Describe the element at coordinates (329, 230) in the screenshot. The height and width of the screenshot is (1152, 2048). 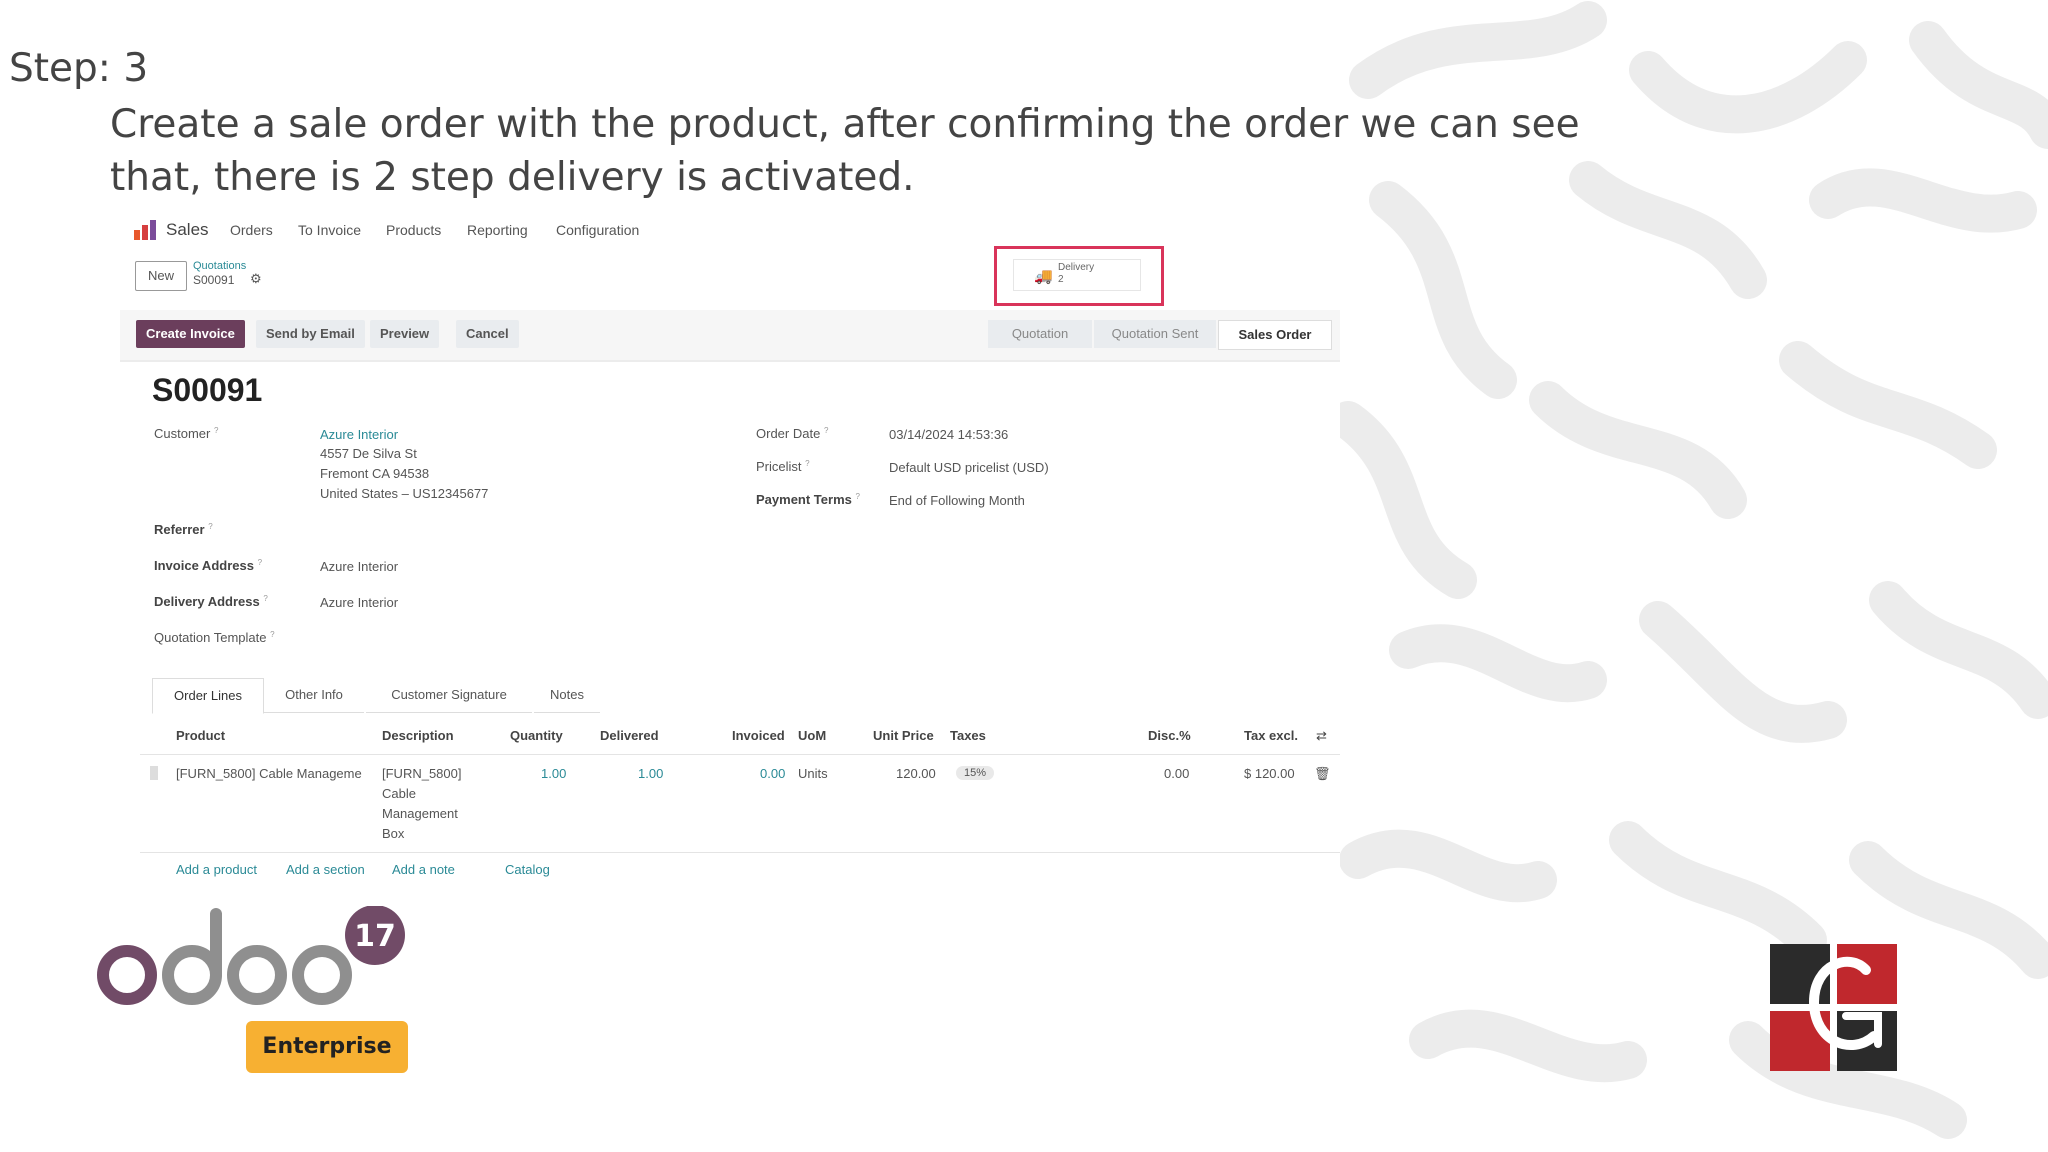
I see `nav-to-invoice: To Invoice` at that location.